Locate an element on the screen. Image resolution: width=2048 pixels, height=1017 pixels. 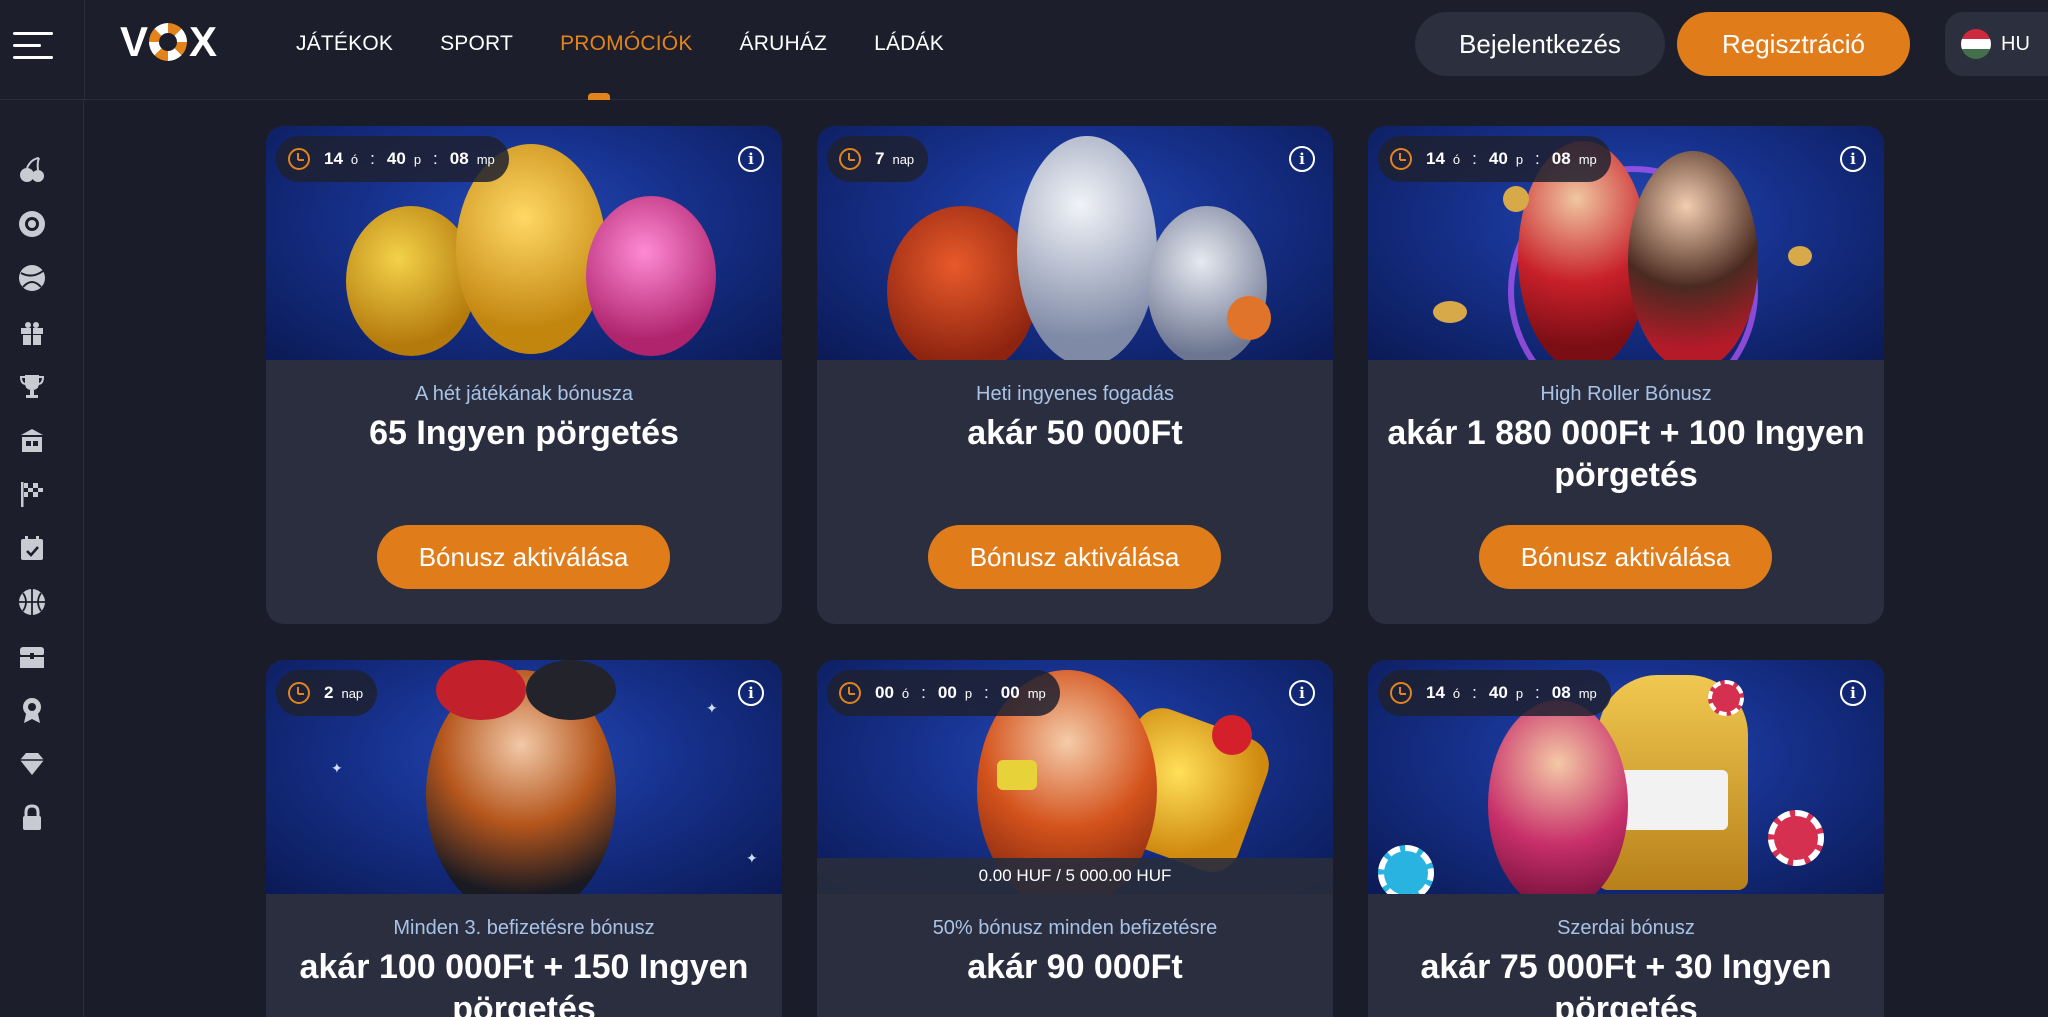
badge-icon is located at coordinates (32, 710).